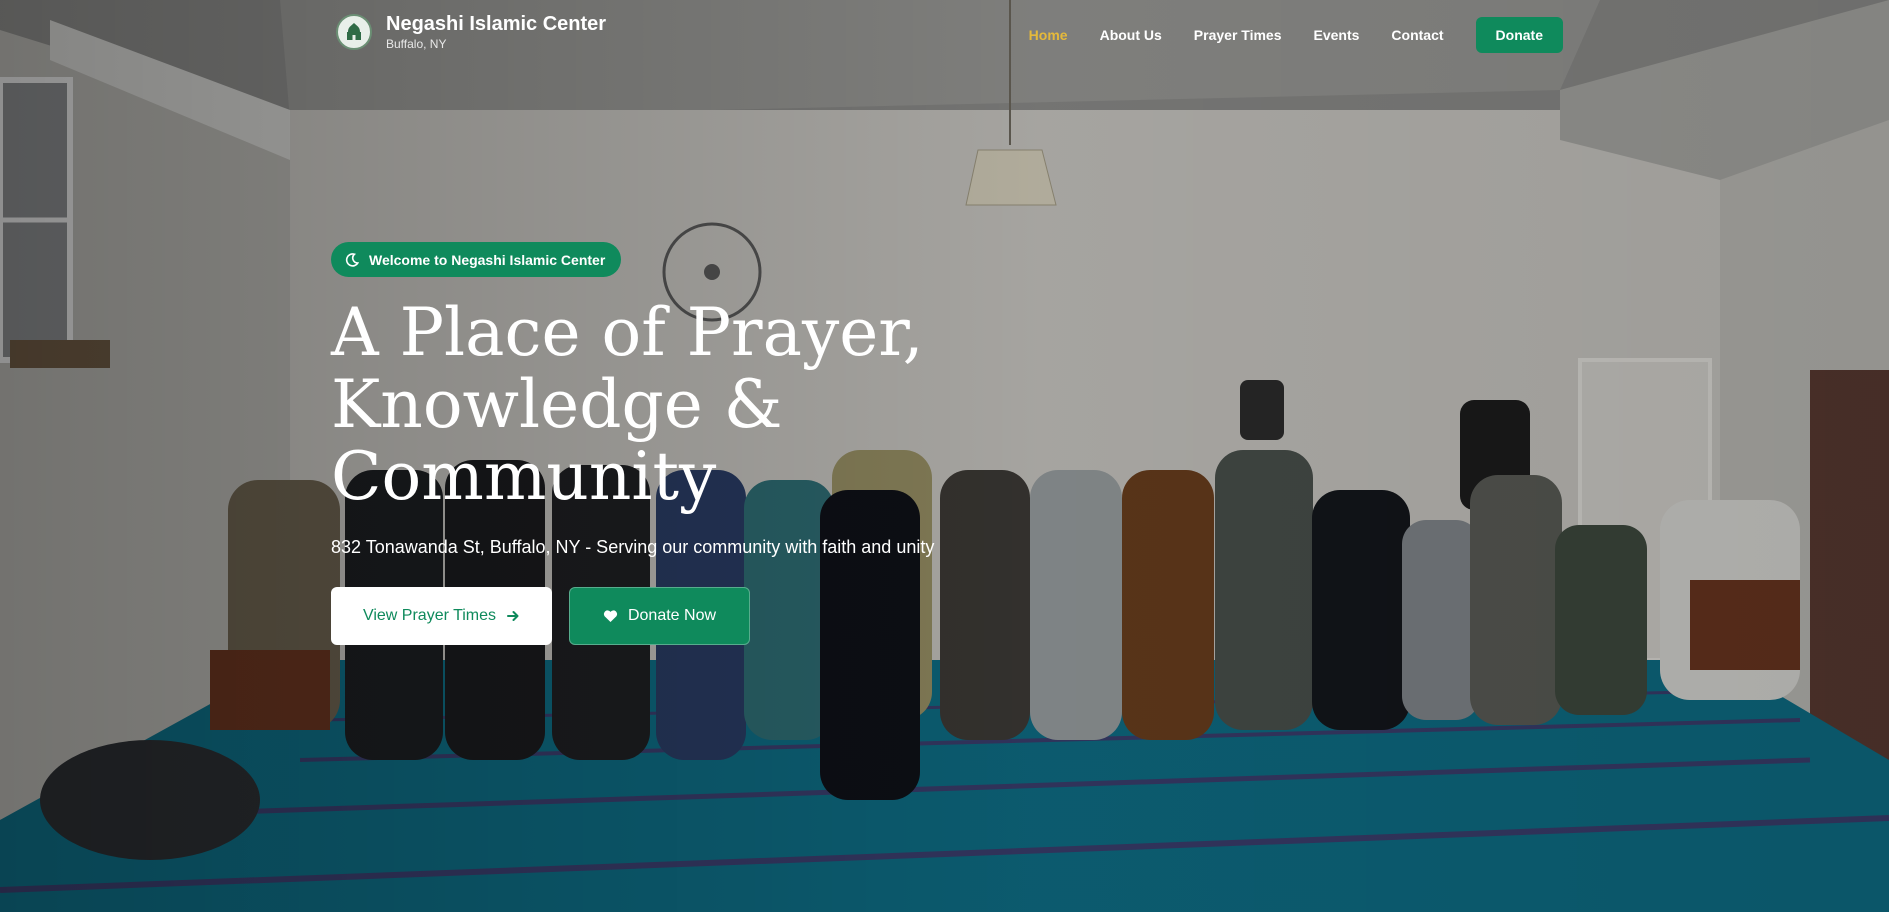  I want to click on donate-now-button: Donate Now, so click(659, 616).